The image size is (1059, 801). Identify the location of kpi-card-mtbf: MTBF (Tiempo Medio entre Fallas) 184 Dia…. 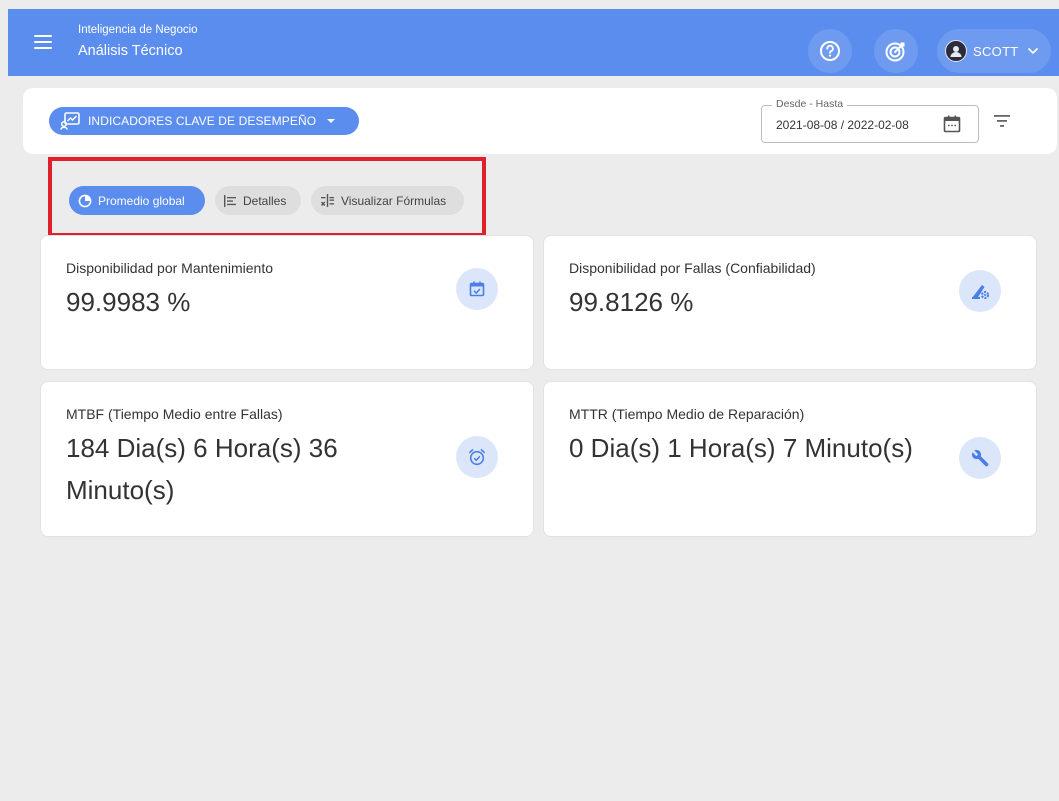
(287, 459).